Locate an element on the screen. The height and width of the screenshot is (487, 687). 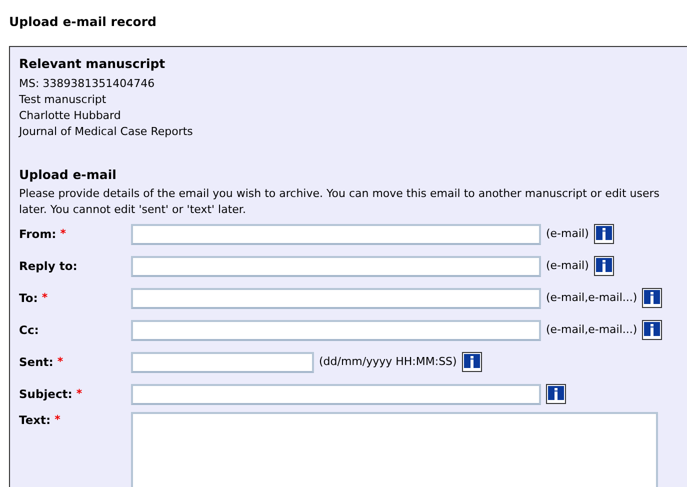
section-heading: Relevant manuscript is located at coordinates (92, 63).